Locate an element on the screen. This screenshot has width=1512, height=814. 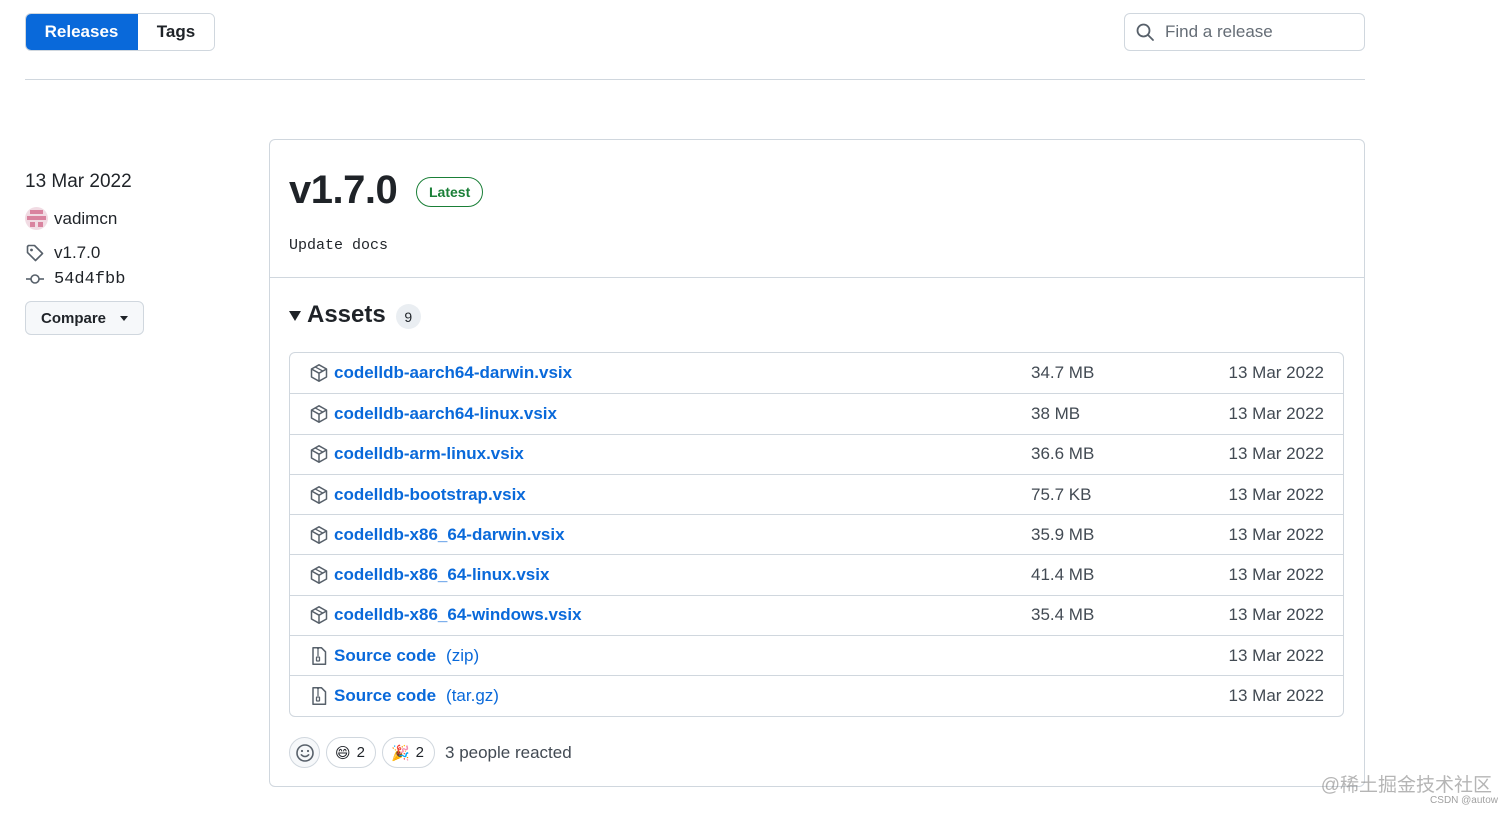
tag-label: v1.7.0 is located at coordinates (77, 253).